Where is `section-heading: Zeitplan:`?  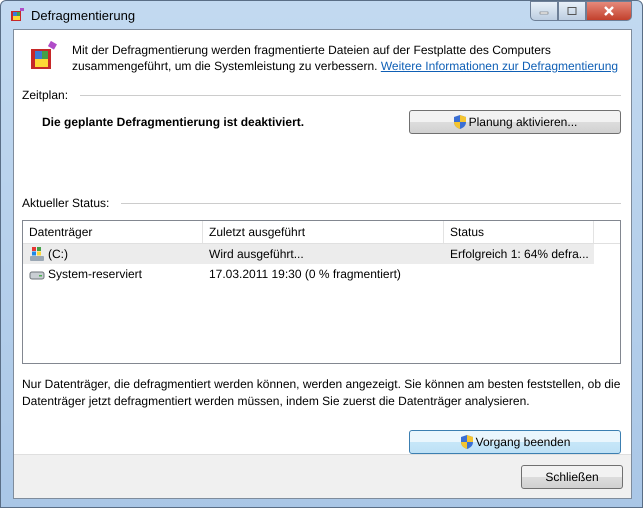 section-heading: Zeitplan: is located at coordinates (45, 95).